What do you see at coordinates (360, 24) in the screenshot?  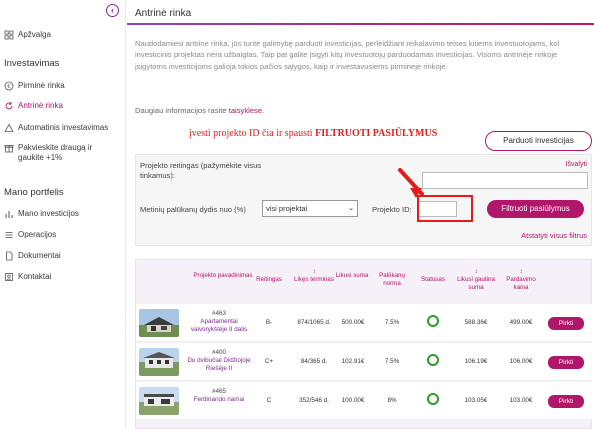 I see `title-divider` at bounding box center [360, 24].